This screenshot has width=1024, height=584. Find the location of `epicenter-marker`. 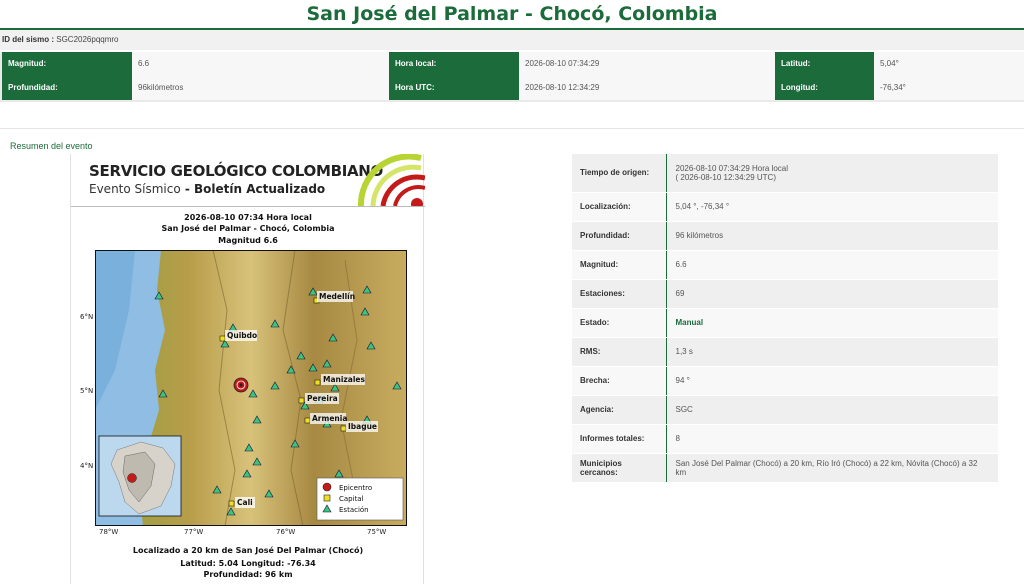

epicenter-marker is located at coordinates (241, 385).